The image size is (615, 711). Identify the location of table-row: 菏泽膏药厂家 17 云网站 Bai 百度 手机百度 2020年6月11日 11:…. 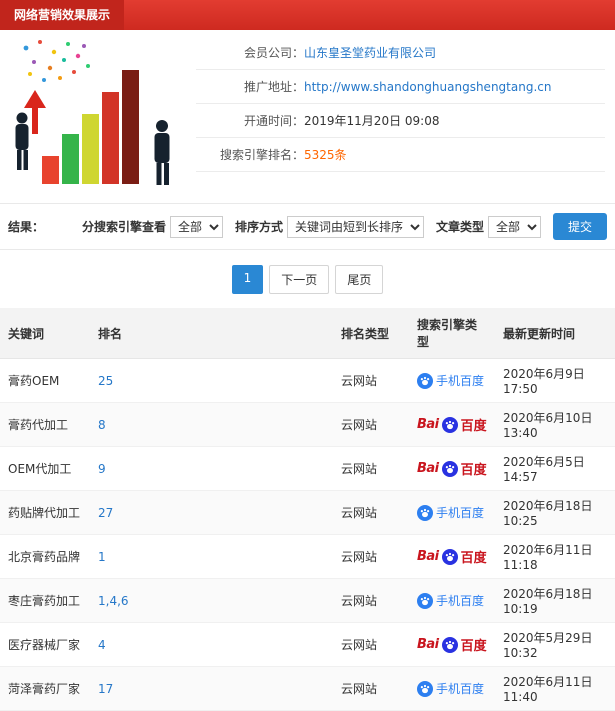
(307, 688).